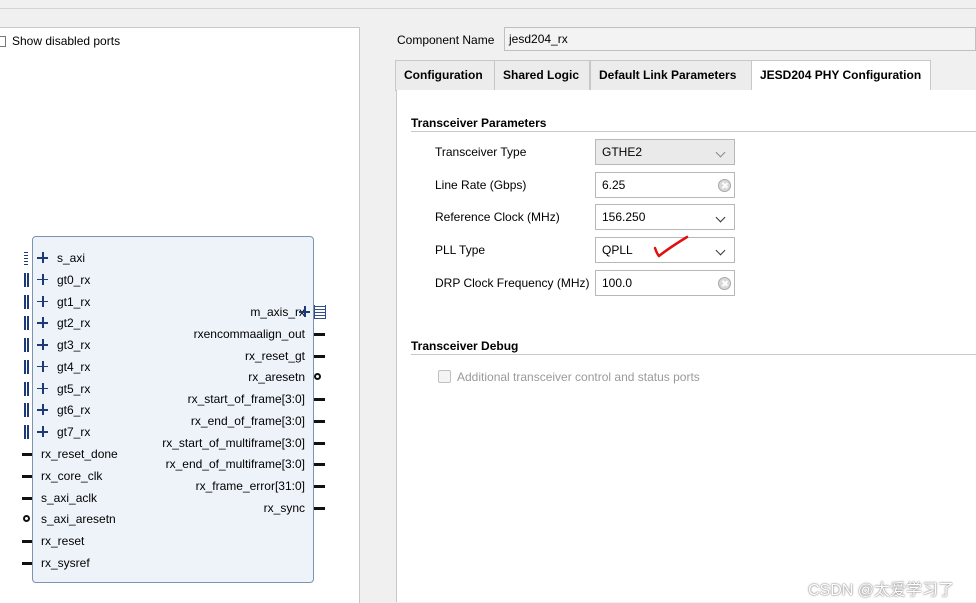  I want to click on port-label: s_axi_aclk, so click(69, 498).